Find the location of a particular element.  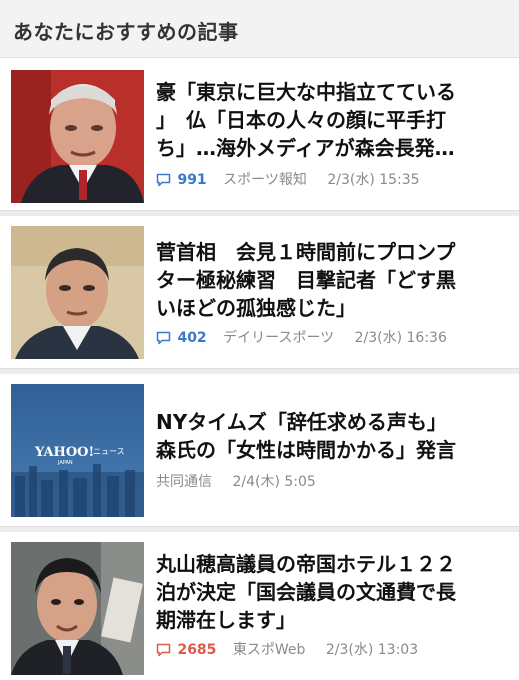

article-meta: 991 スポーツ報知 2/3(水) 15:35 is located at coordinates (288, 180).